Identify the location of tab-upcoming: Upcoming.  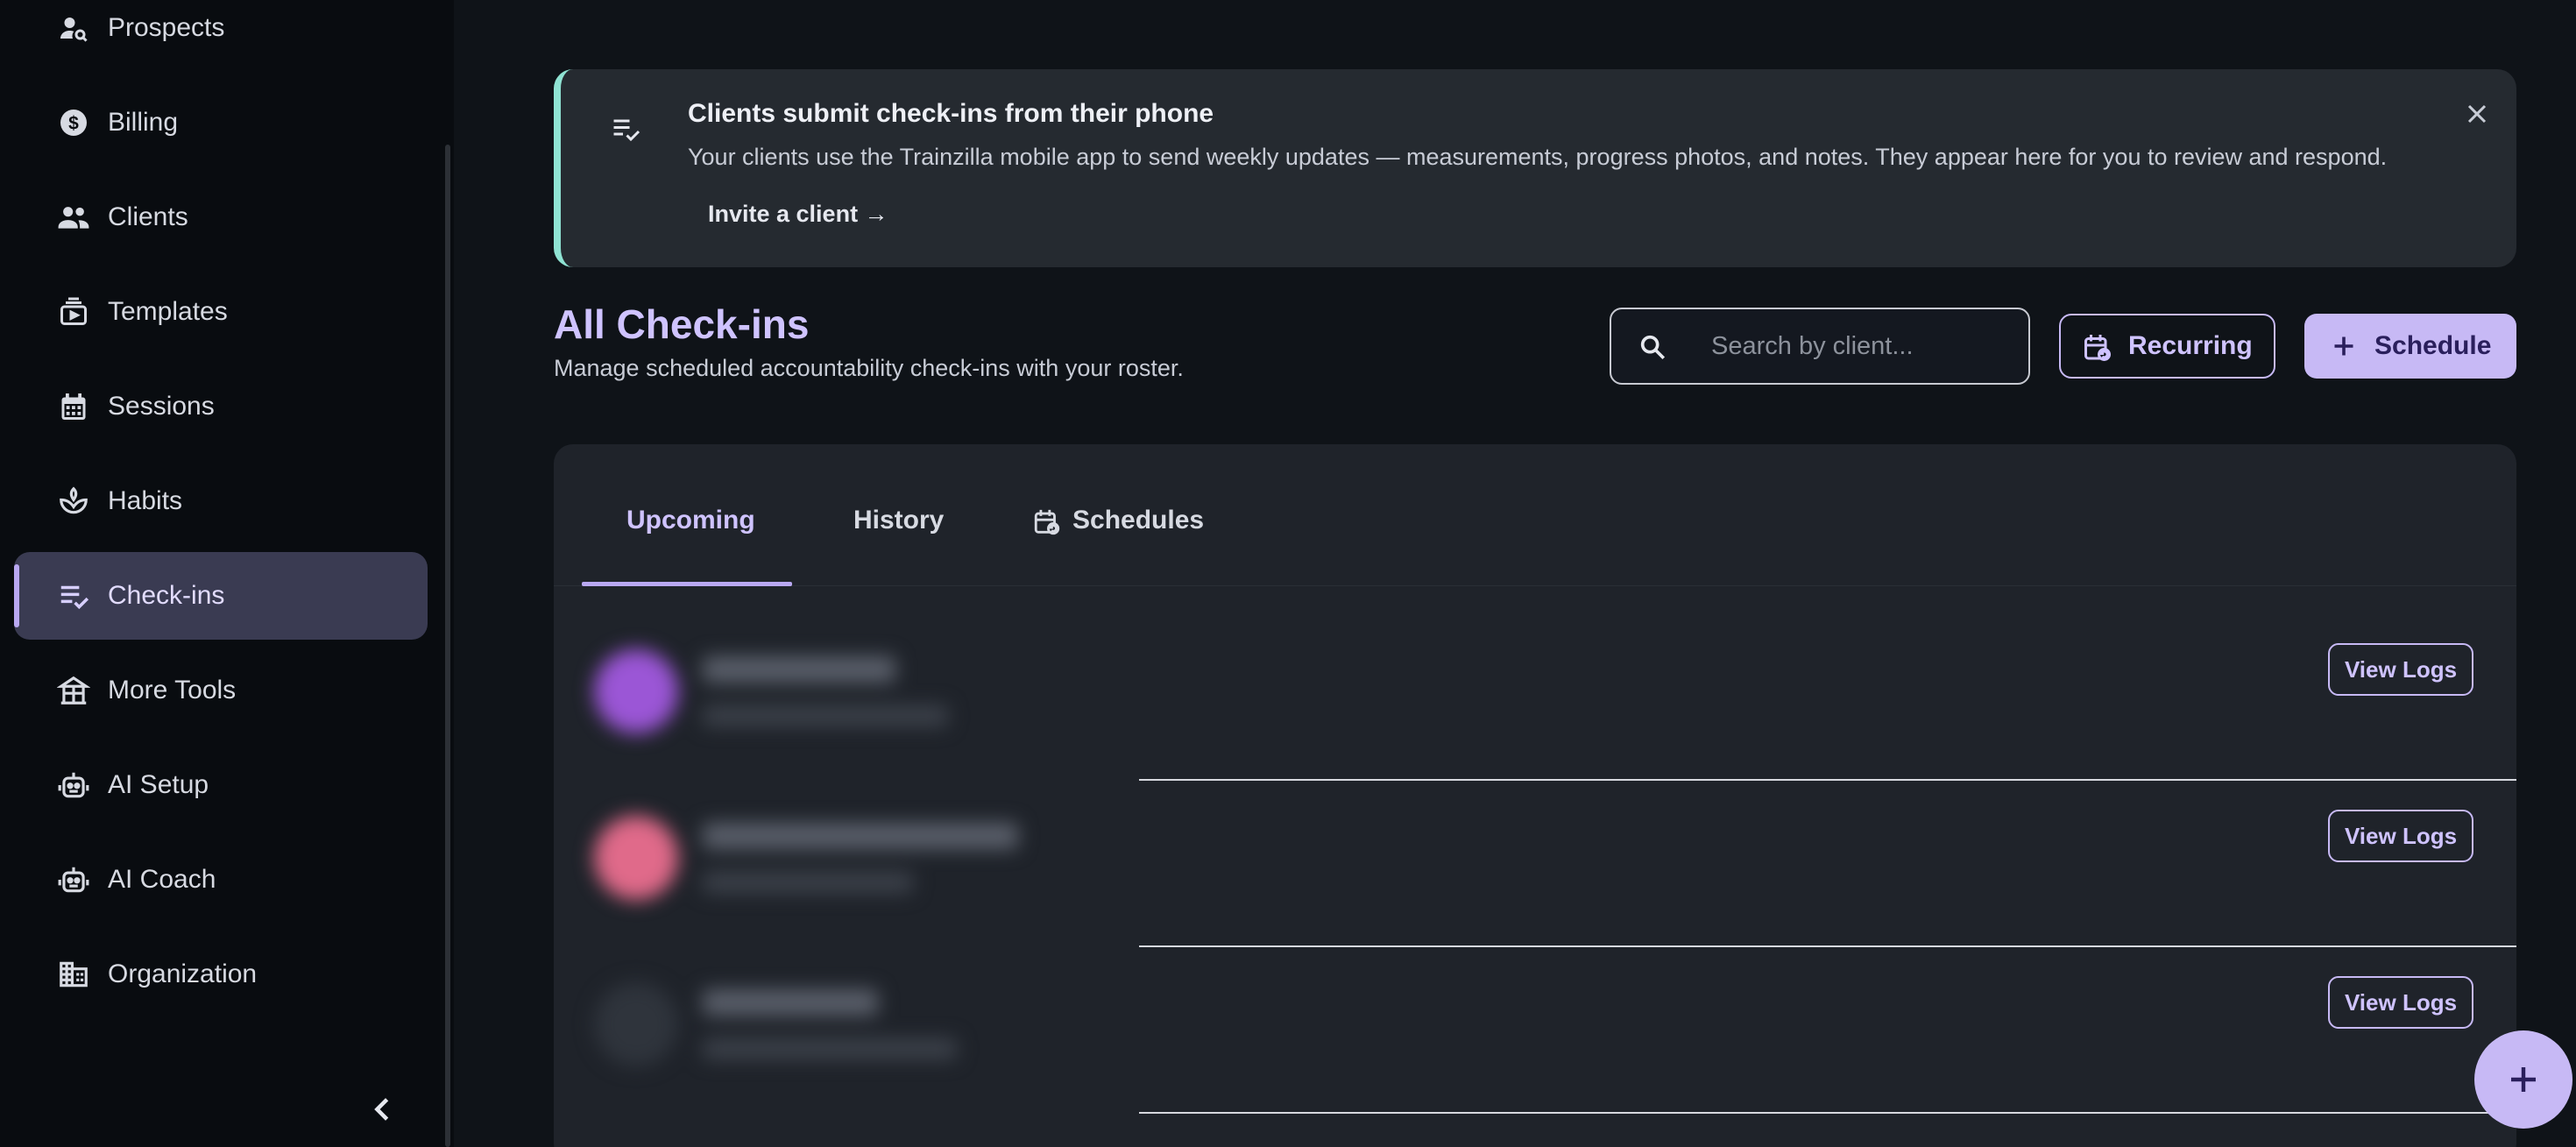
(690, 546).